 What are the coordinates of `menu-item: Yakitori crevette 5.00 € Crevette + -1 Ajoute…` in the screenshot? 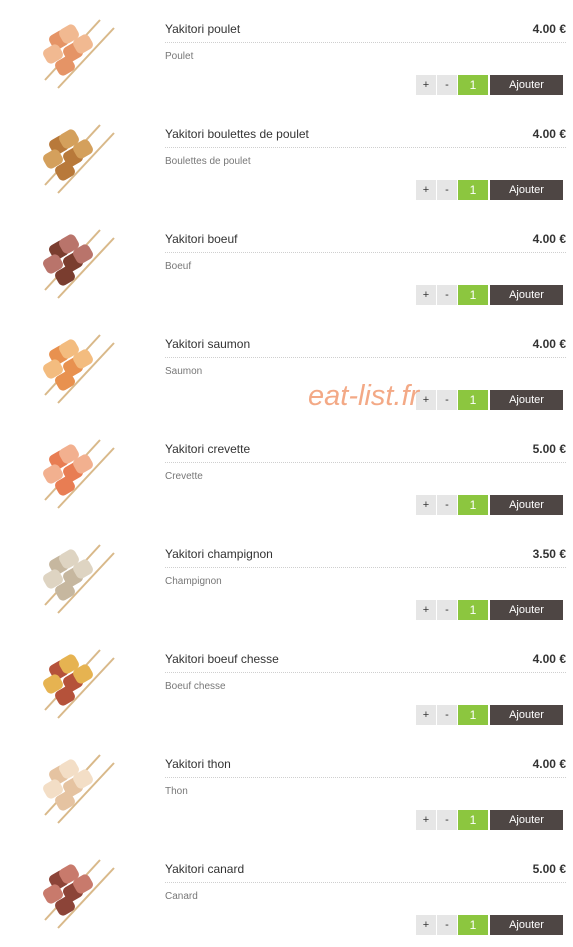 It's located at (286, 472).